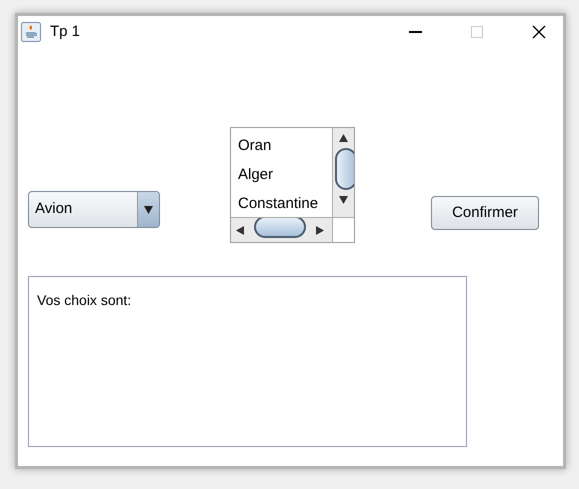 Image resolution: width=579 pixels, height=489 pixels. Describe the element at coordinates (320, 230) in the screenshot. I see `scroll-right-icon` at that location.